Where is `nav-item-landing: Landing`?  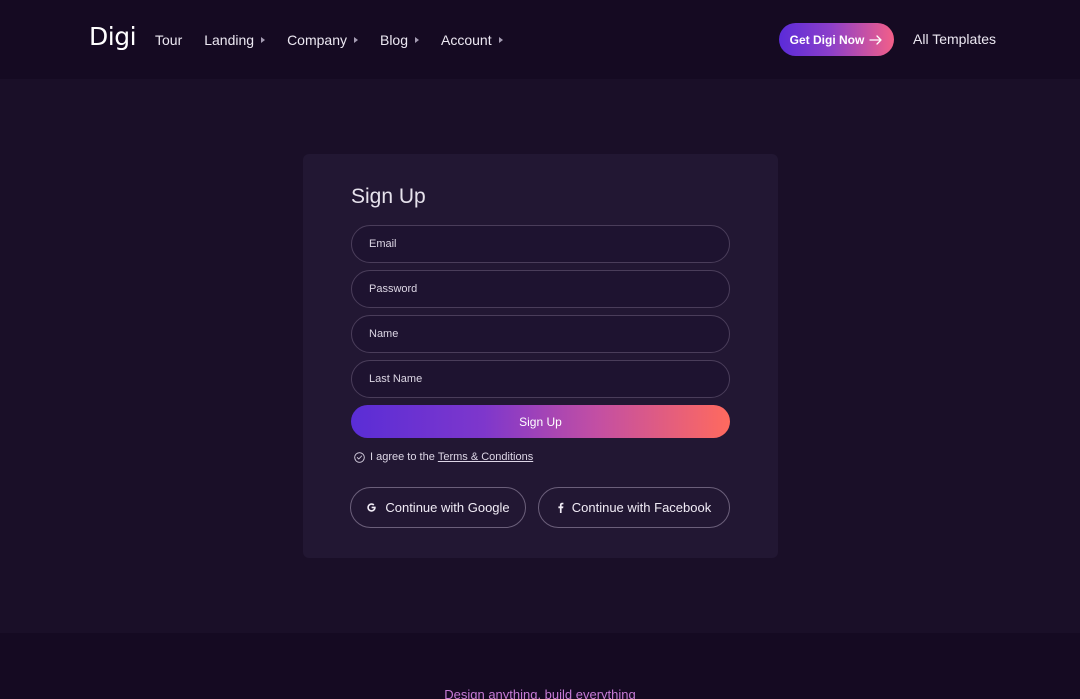
nav-item-landing: Landing is located at coordinates (235, 40).